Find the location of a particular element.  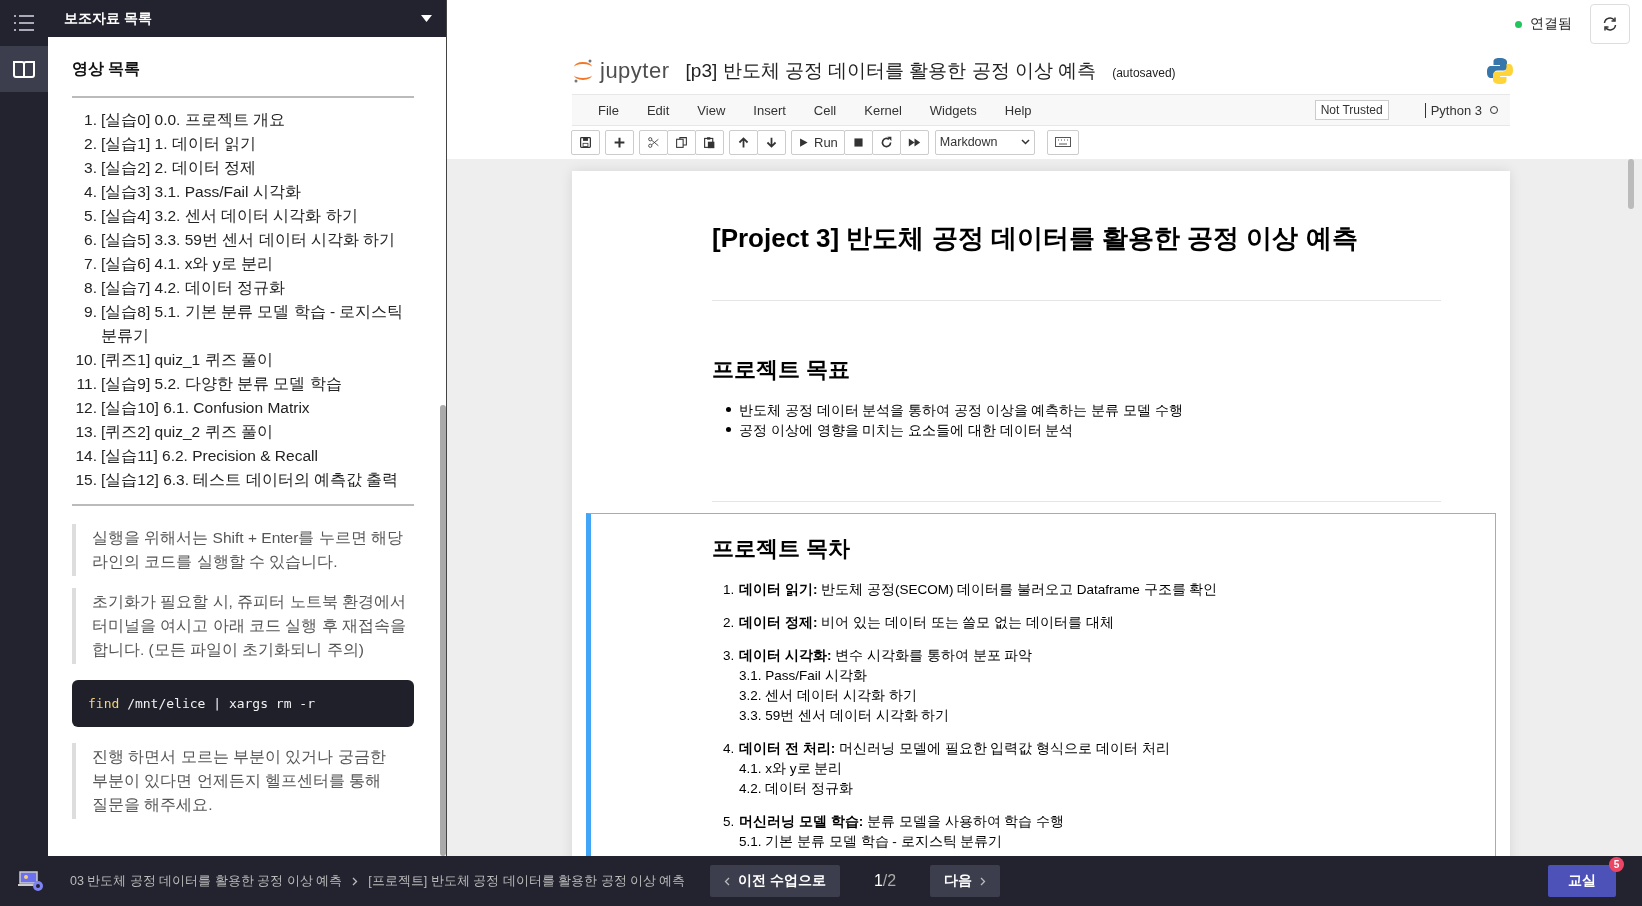

video-list-item: 14. [실습11] 6.2. Precision & Recall is located at coordinates (243, 456).